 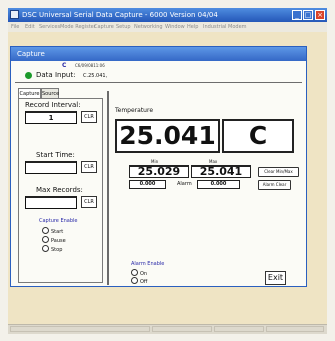 I want to click on start-time-label: Start Time:, so click(x=55, y=155).